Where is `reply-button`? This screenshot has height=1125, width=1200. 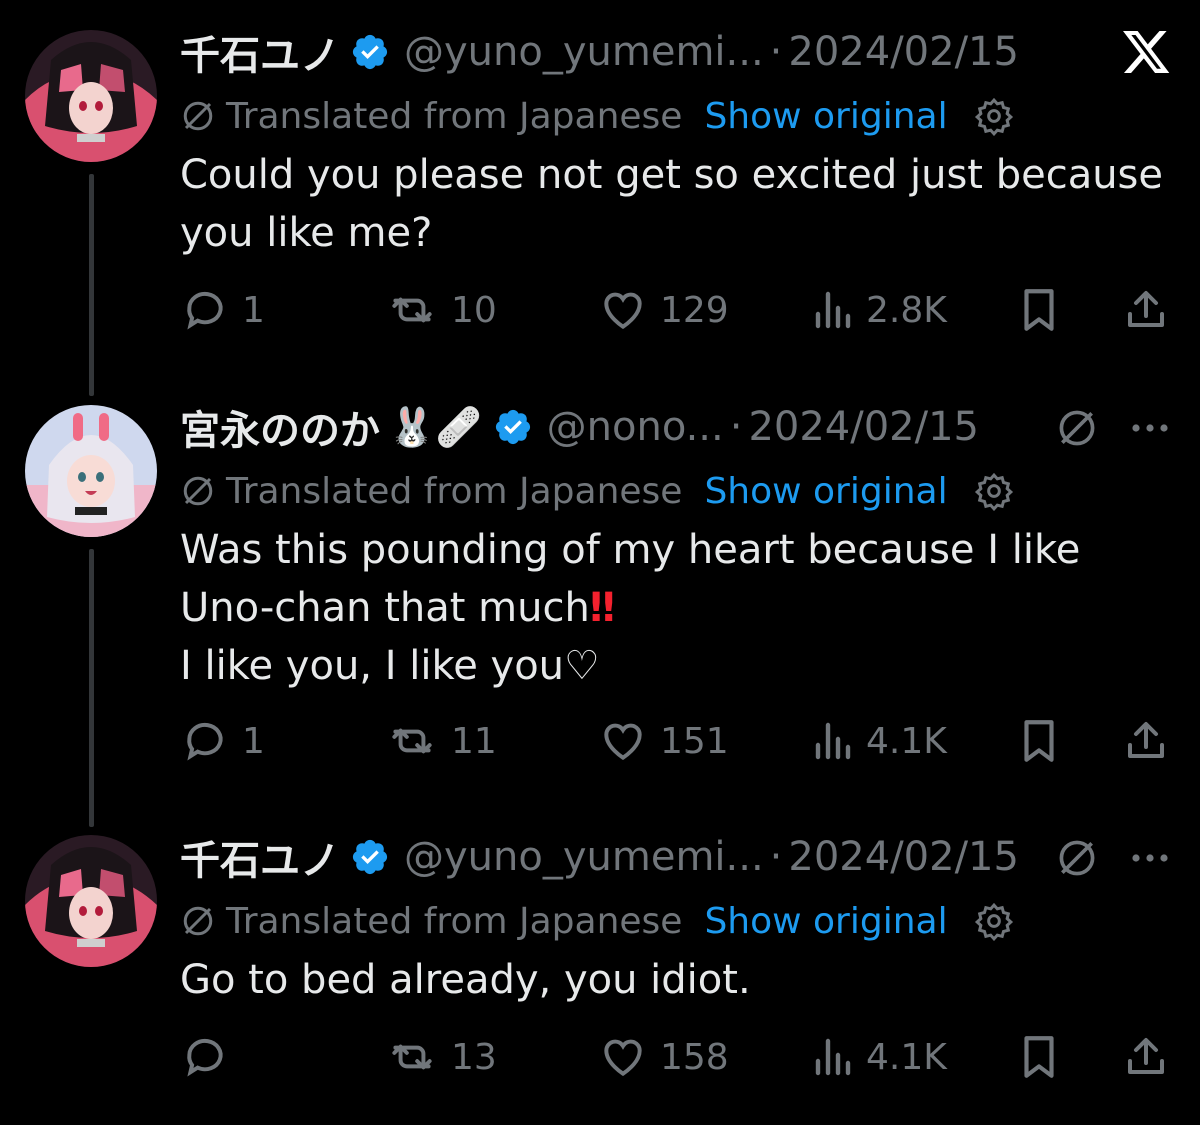 reply-button is located at coordinates (211, 1057).